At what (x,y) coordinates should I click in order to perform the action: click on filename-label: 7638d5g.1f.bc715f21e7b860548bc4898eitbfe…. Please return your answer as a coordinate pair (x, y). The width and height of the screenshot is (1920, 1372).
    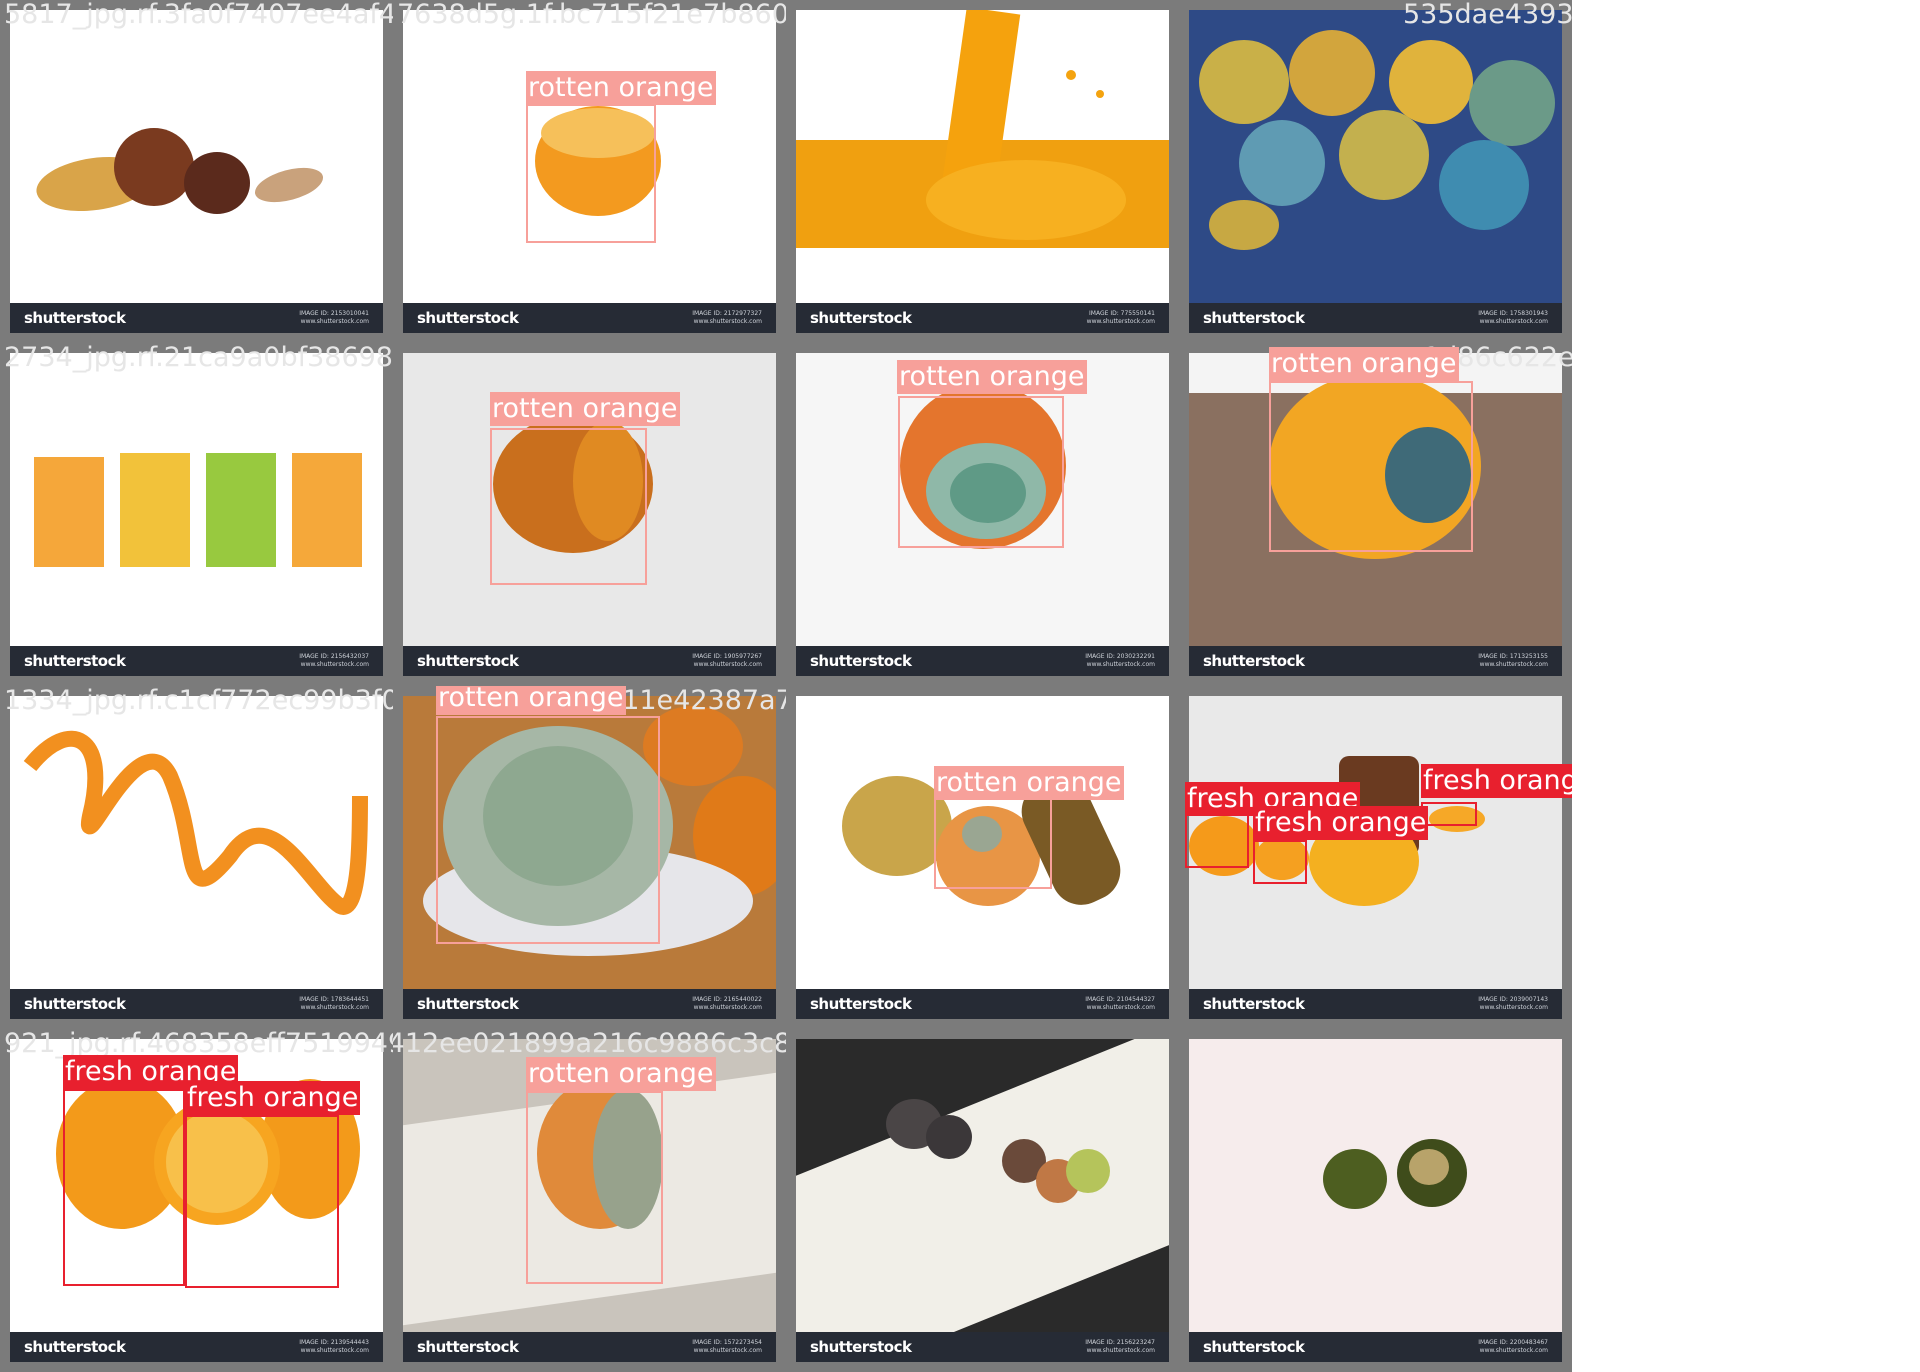
    Looking at the image, I should click on (591, 15).